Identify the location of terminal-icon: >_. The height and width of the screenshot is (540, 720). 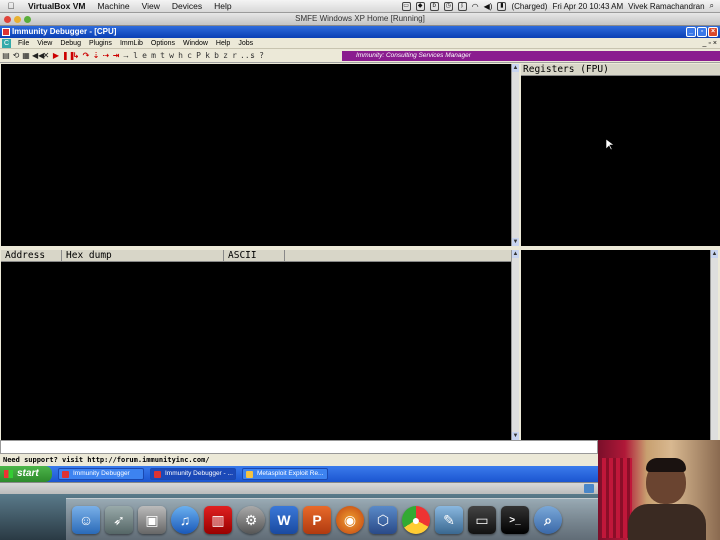
(515, 520).